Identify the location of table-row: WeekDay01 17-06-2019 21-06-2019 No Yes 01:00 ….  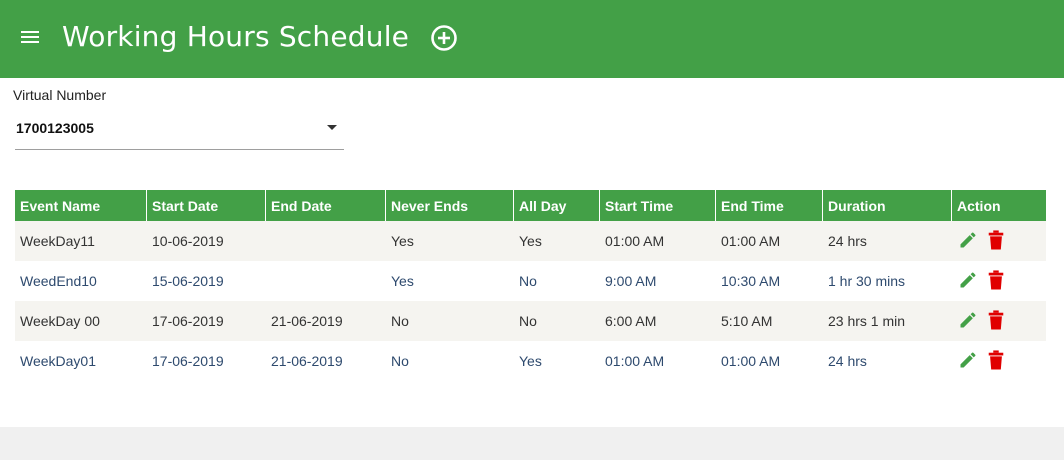
(530, 361).